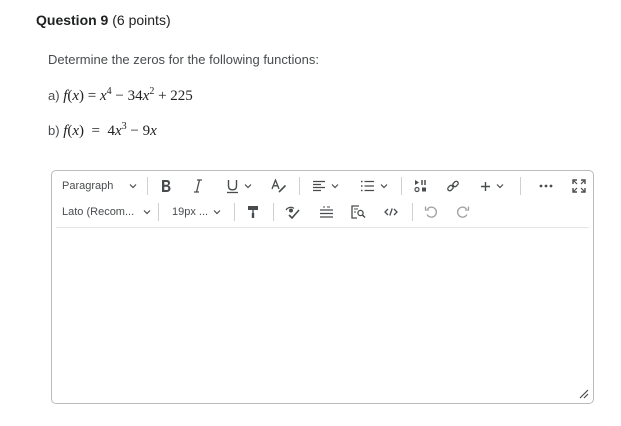 The height and width of the screenshot is (426, 621). I want to click on insert-media-icon, so click(420, 186).